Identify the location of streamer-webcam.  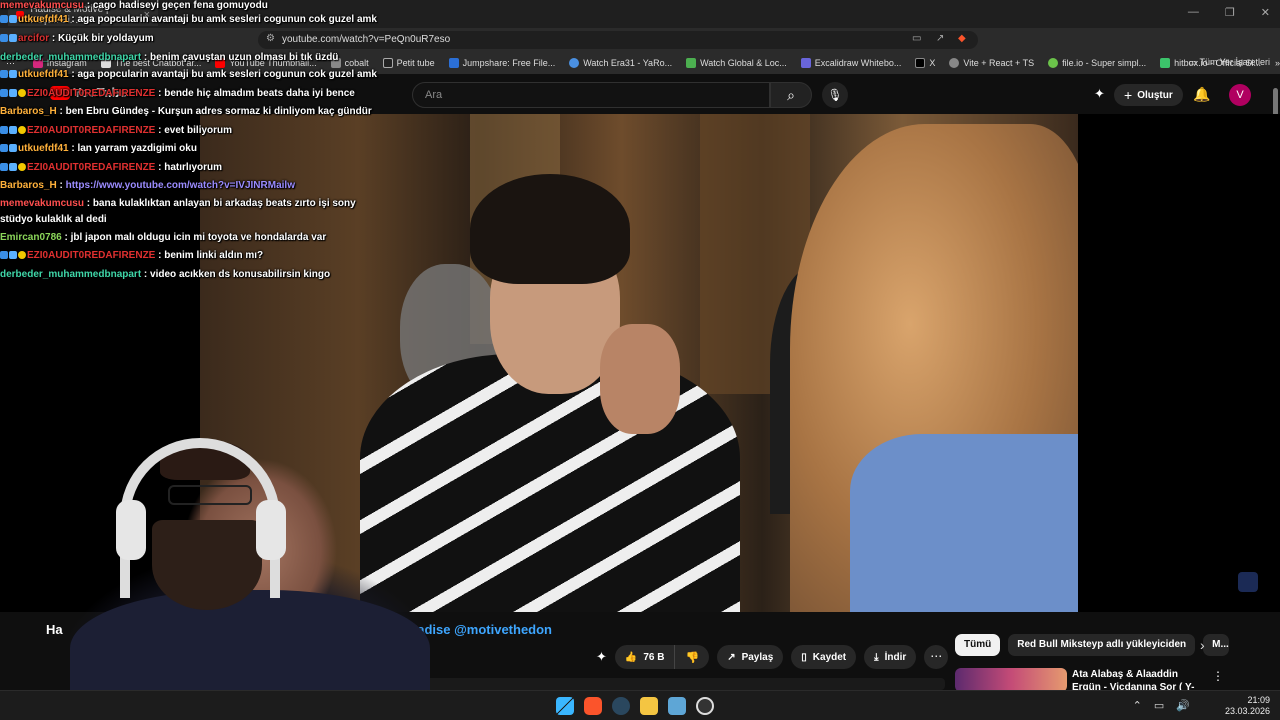
(250, 575).